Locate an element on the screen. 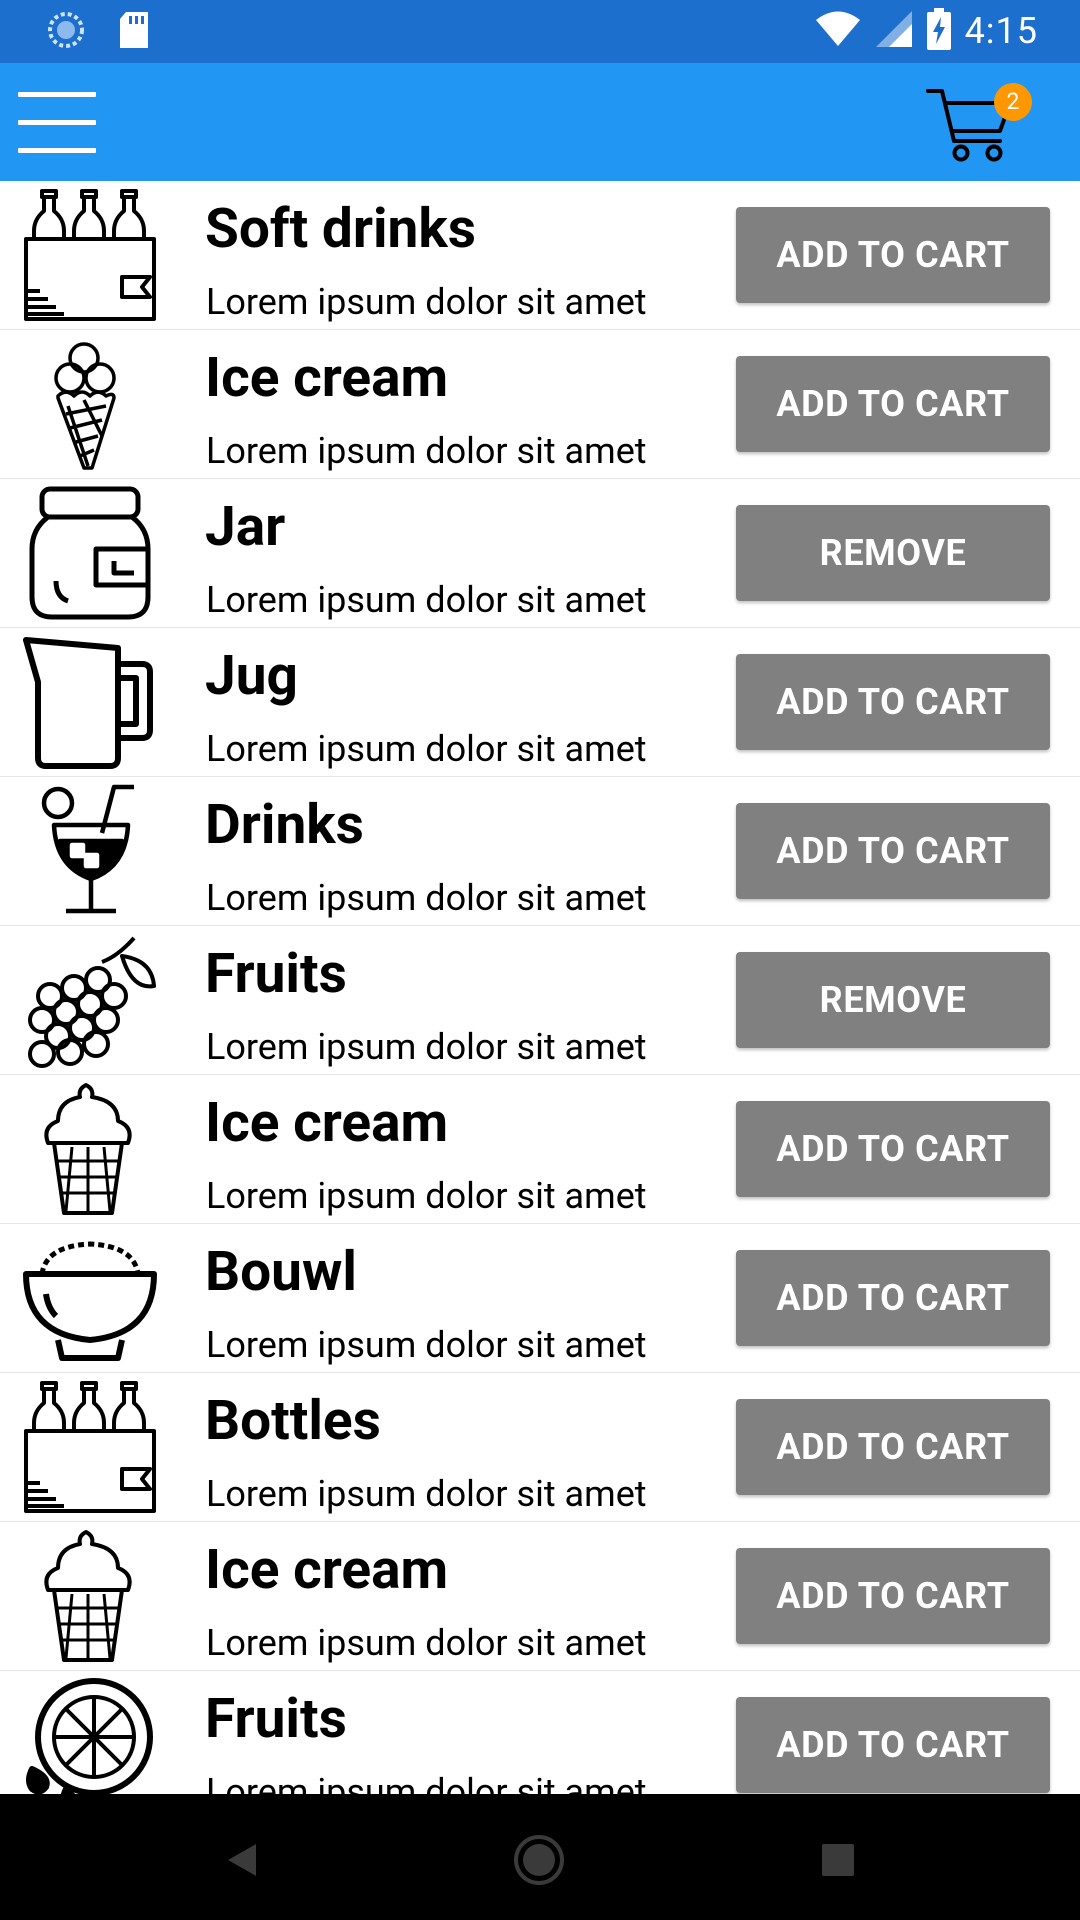 The image size is (1080, 1920). status-time: 4:15 is located at coordinates (1001, 31).